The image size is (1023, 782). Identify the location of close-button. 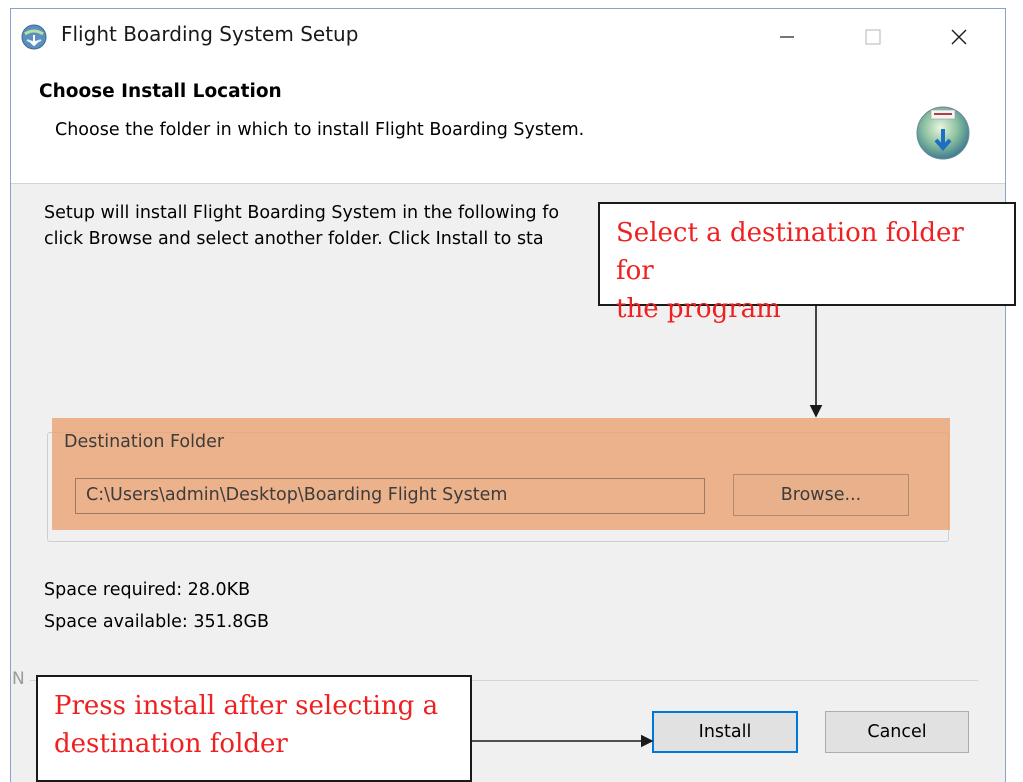
(959, 37).